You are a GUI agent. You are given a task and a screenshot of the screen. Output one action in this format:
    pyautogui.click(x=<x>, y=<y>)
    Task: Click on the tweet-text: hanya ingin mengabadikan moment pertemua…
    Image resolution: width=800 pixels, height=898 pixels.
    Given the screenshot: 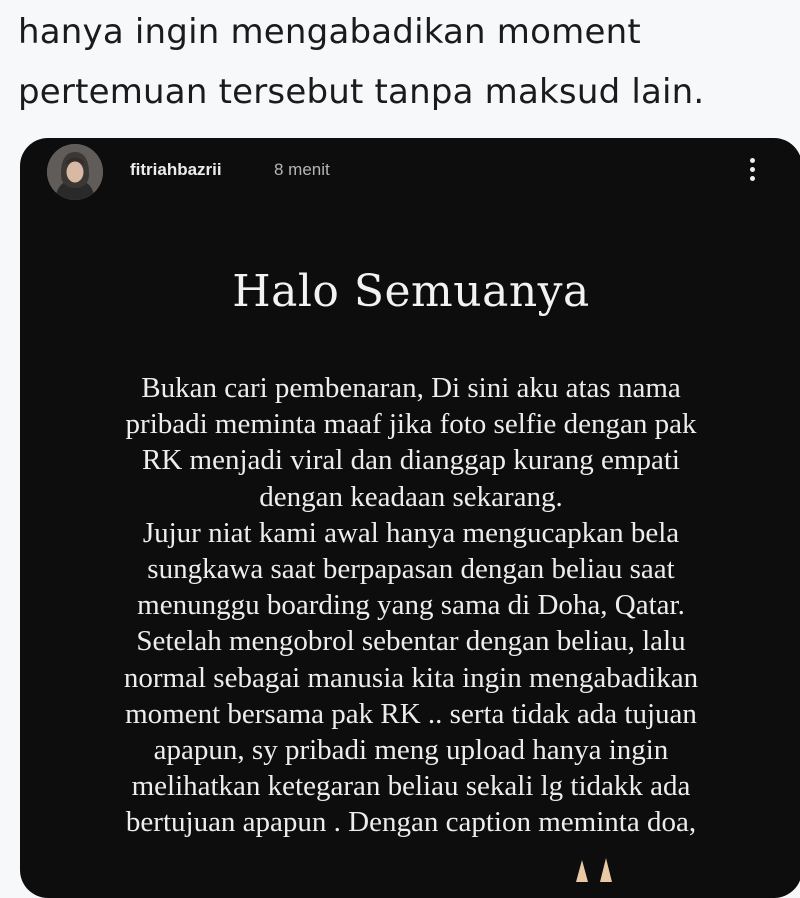 What is the action you would take?
    pyautogui.click(x=403, y=62)
    